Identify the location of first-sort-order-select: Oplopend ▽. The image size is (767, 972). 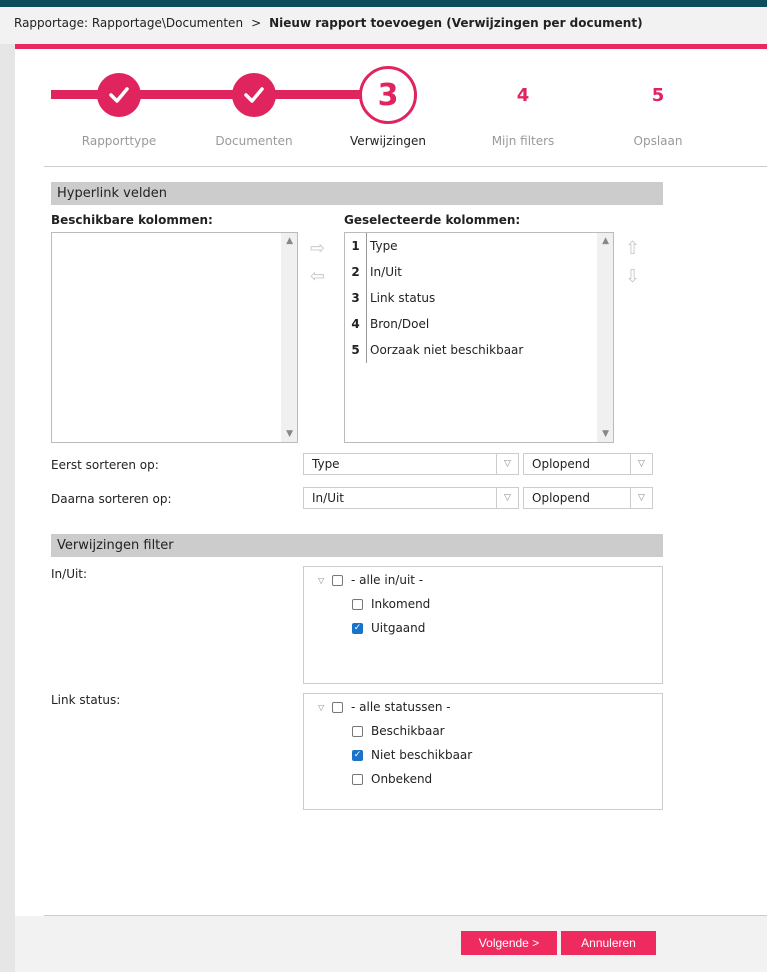
(588, 464).